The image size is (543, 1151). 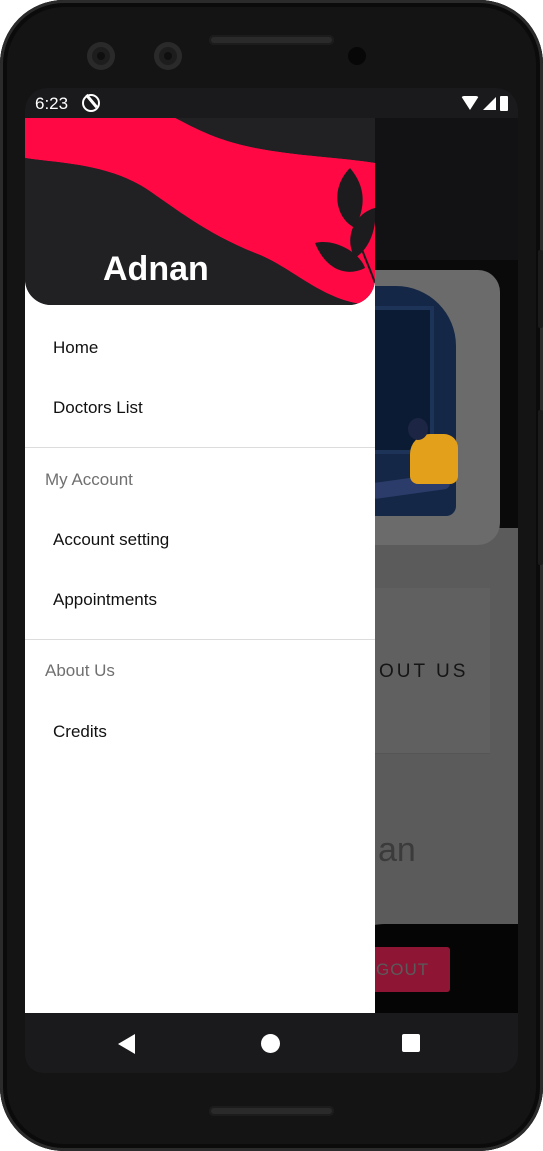 I want to click on drawer-item-appointments: Appointments, so click(x=105, y=600).